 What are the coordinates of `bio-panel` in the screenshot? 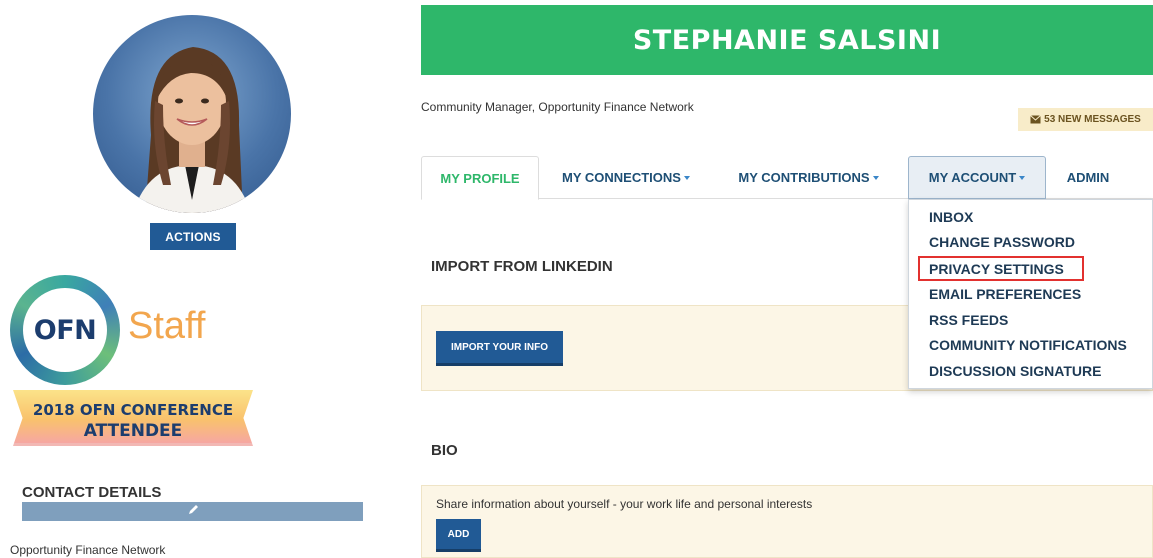 It's located at (787, 521).